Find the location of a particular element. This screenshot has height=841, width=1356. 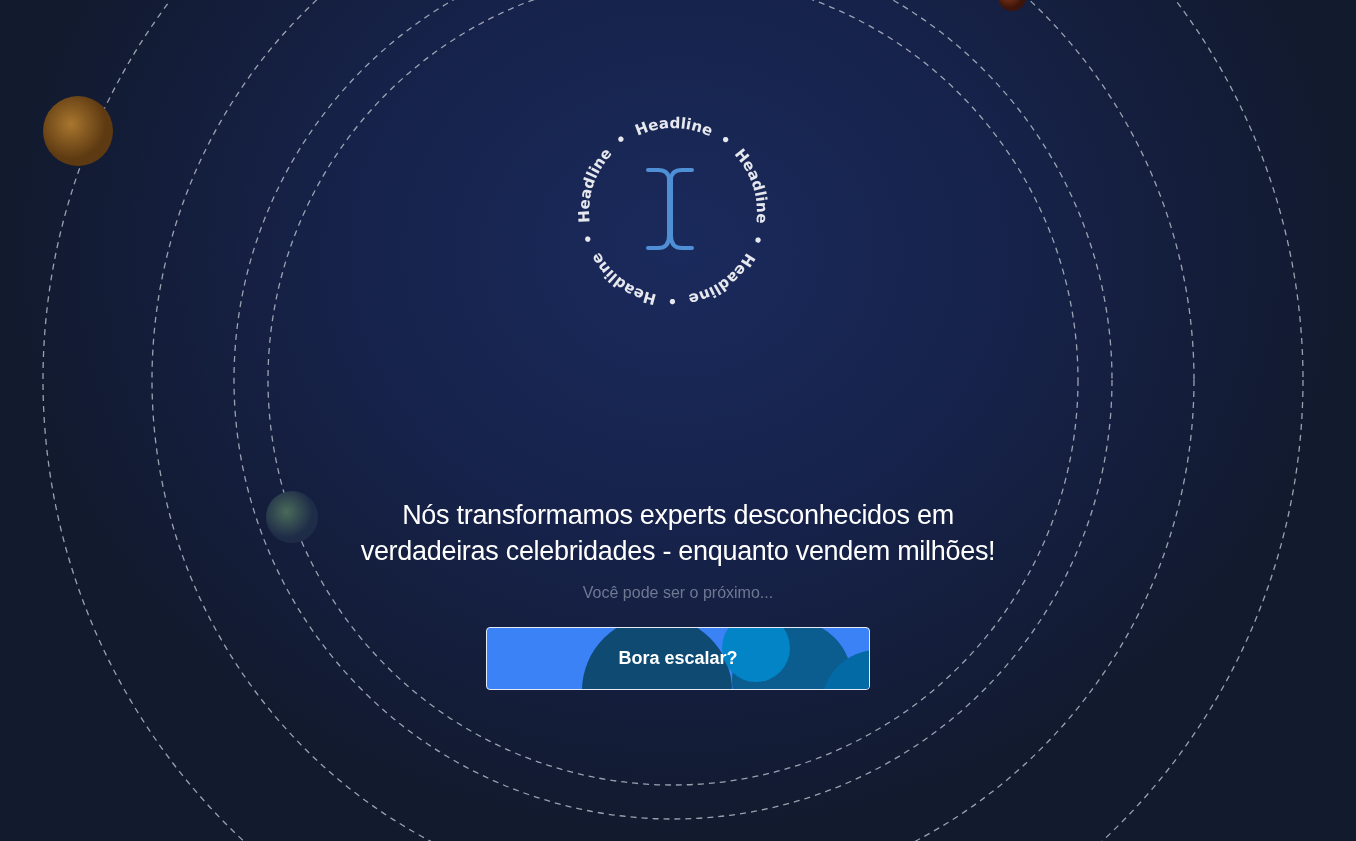

cta-button: Bora escalar? is located at coordinates (678, 658).